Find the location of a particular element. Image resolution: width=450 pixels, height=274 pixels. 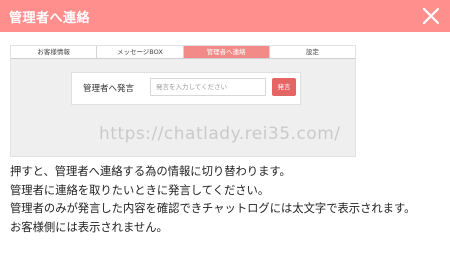

message-input: 発言を入力してください is located at coordinates (208, 87).